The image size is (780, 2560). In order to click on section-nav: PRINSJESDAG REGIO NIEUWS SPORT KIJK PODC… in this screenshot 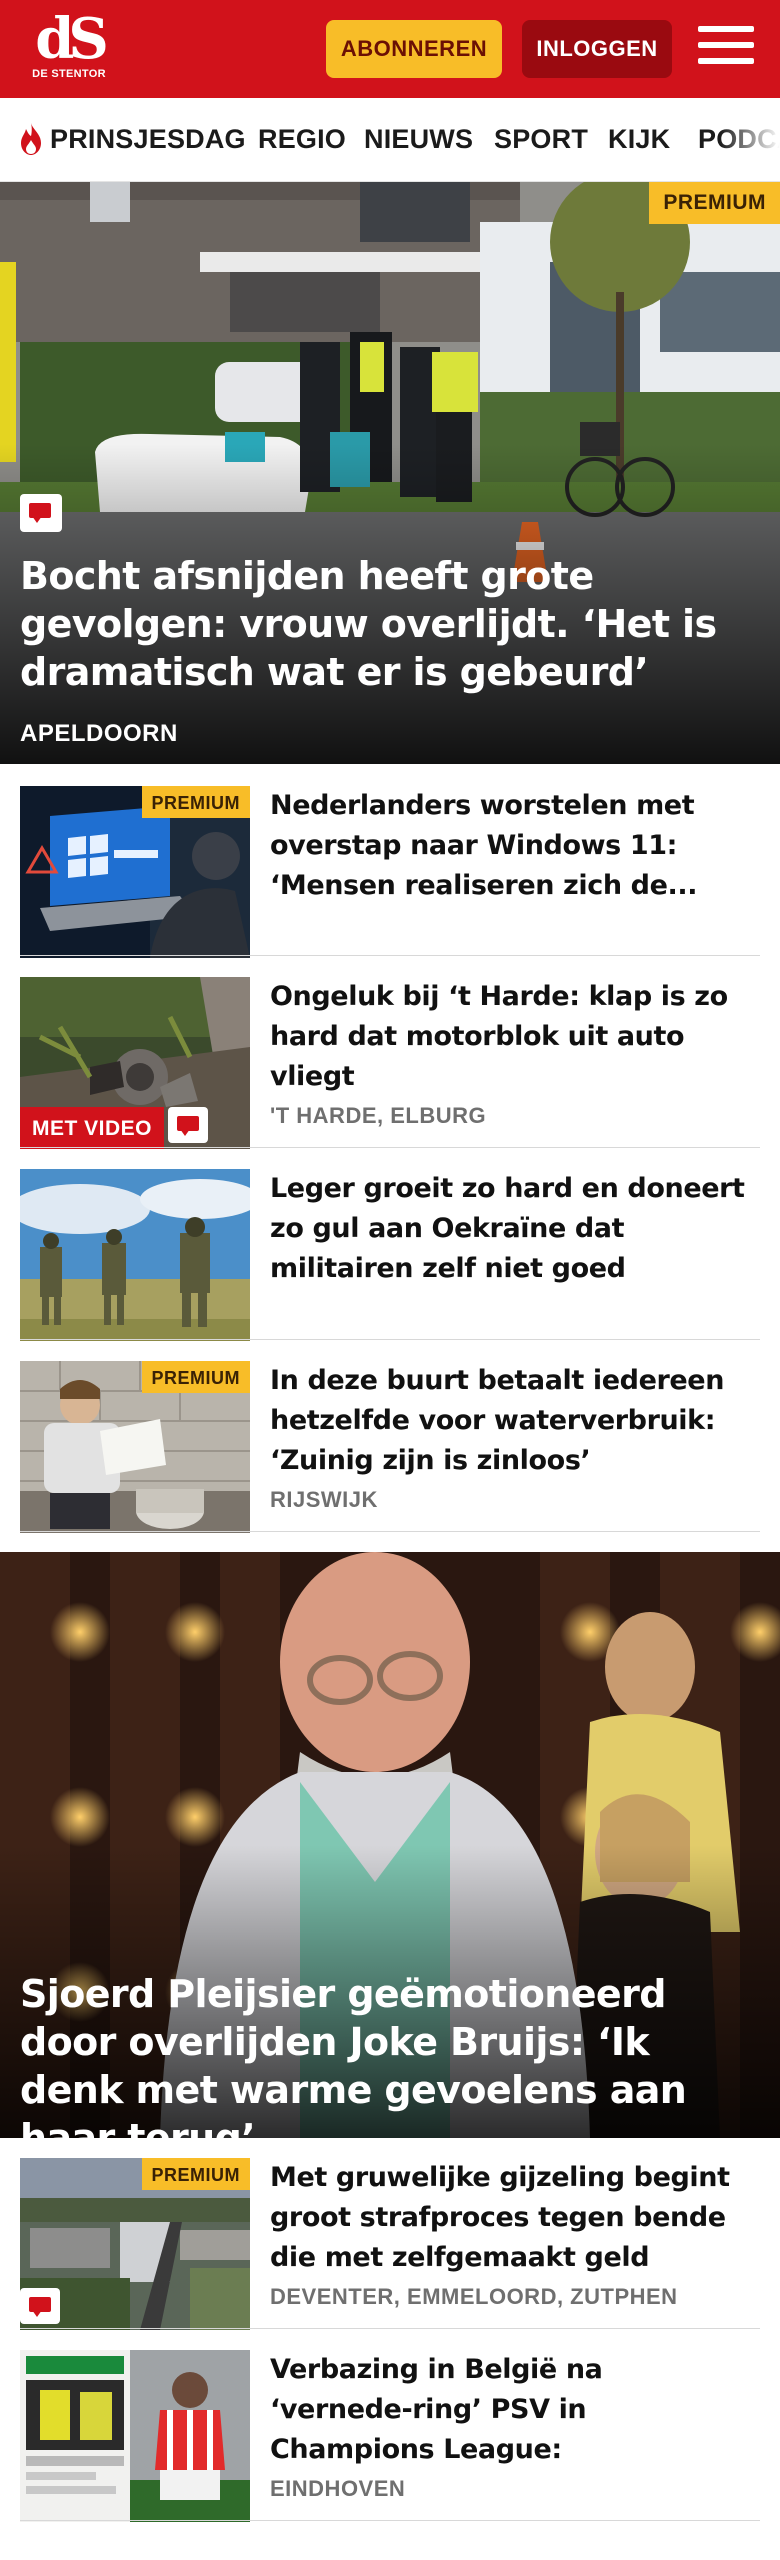, I will do `click(390, 140)`.